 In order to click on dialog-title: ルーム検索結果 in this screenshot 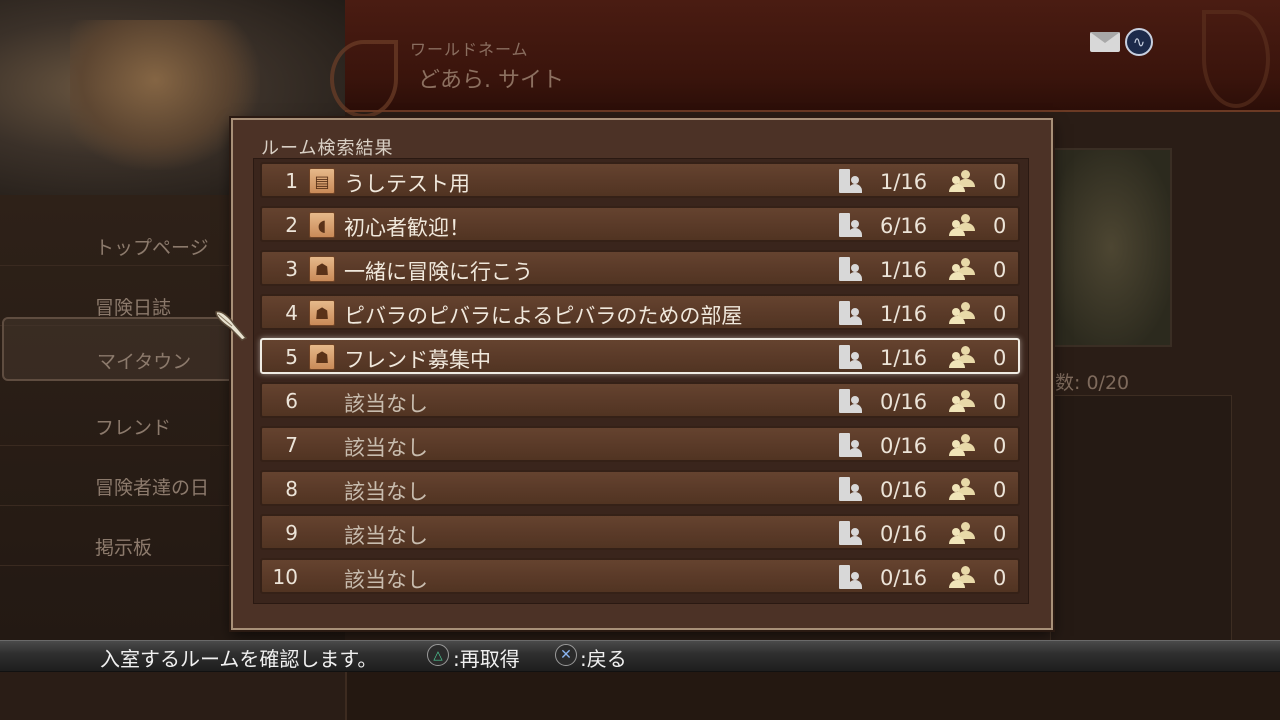, I will do `click(327, 148)`.